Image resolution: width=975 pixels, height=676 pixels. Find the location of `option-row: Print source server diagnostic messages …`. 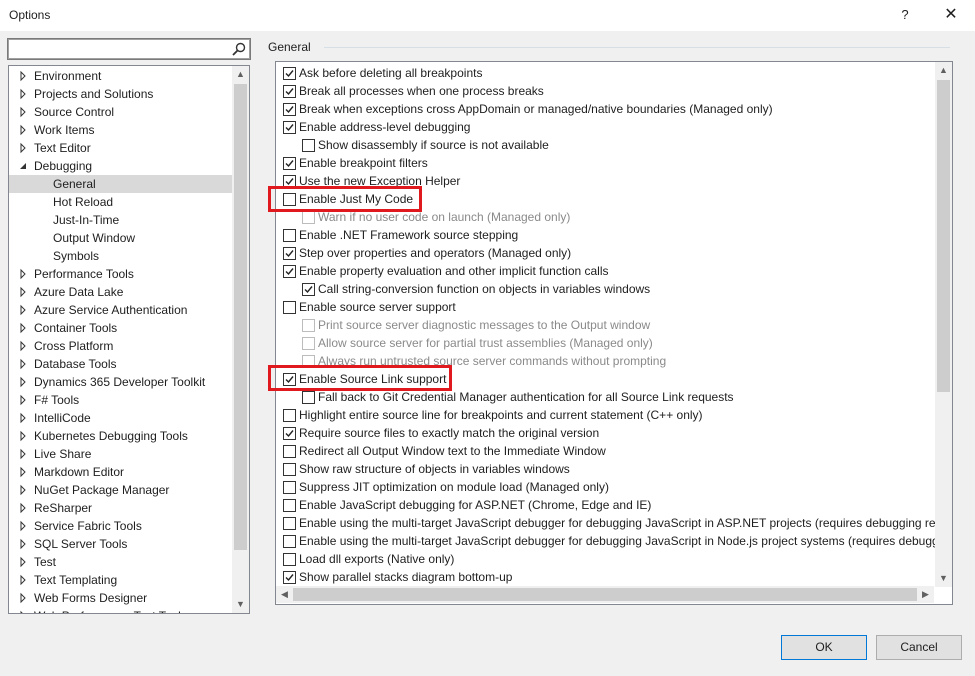

option-row: Print source server diagnostic messages … is located at coordinates (605, 325).